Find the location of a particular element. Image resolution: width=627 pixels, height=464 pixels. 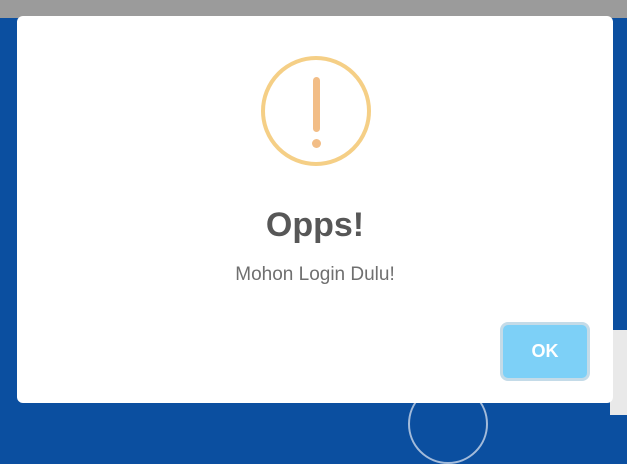

warning-exclamation-icon is located at coordinates (316, 111).